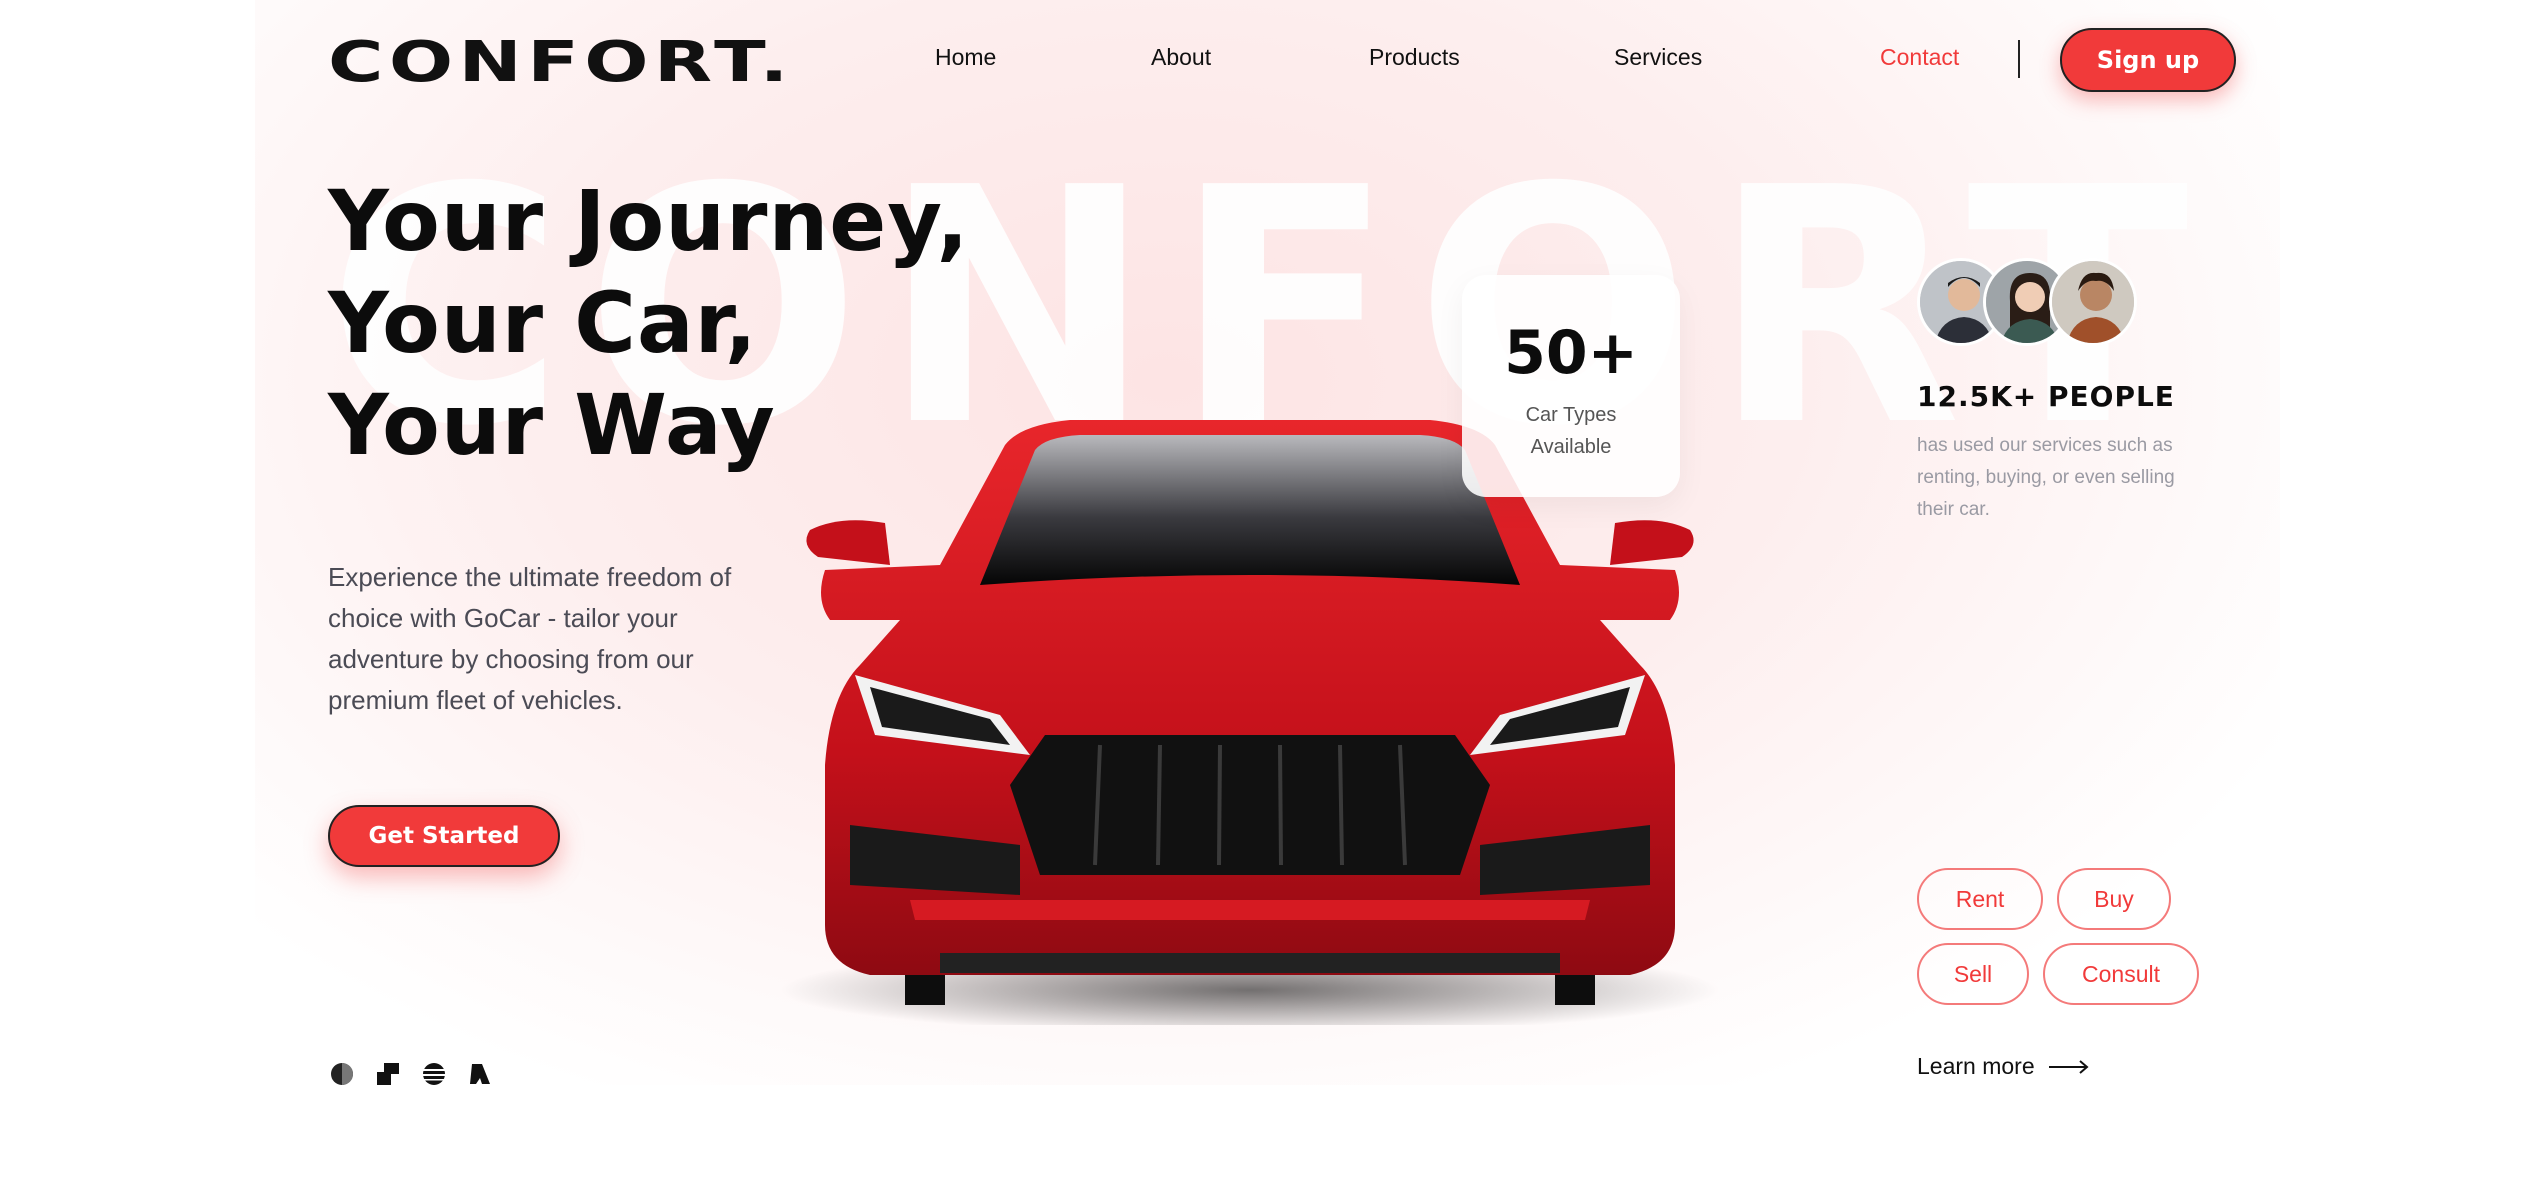  What do you see at coordinates (1976, 1066) in the screenshot?
I see `learn-more-label: Learn more` at bounding box center [1976, 1066].